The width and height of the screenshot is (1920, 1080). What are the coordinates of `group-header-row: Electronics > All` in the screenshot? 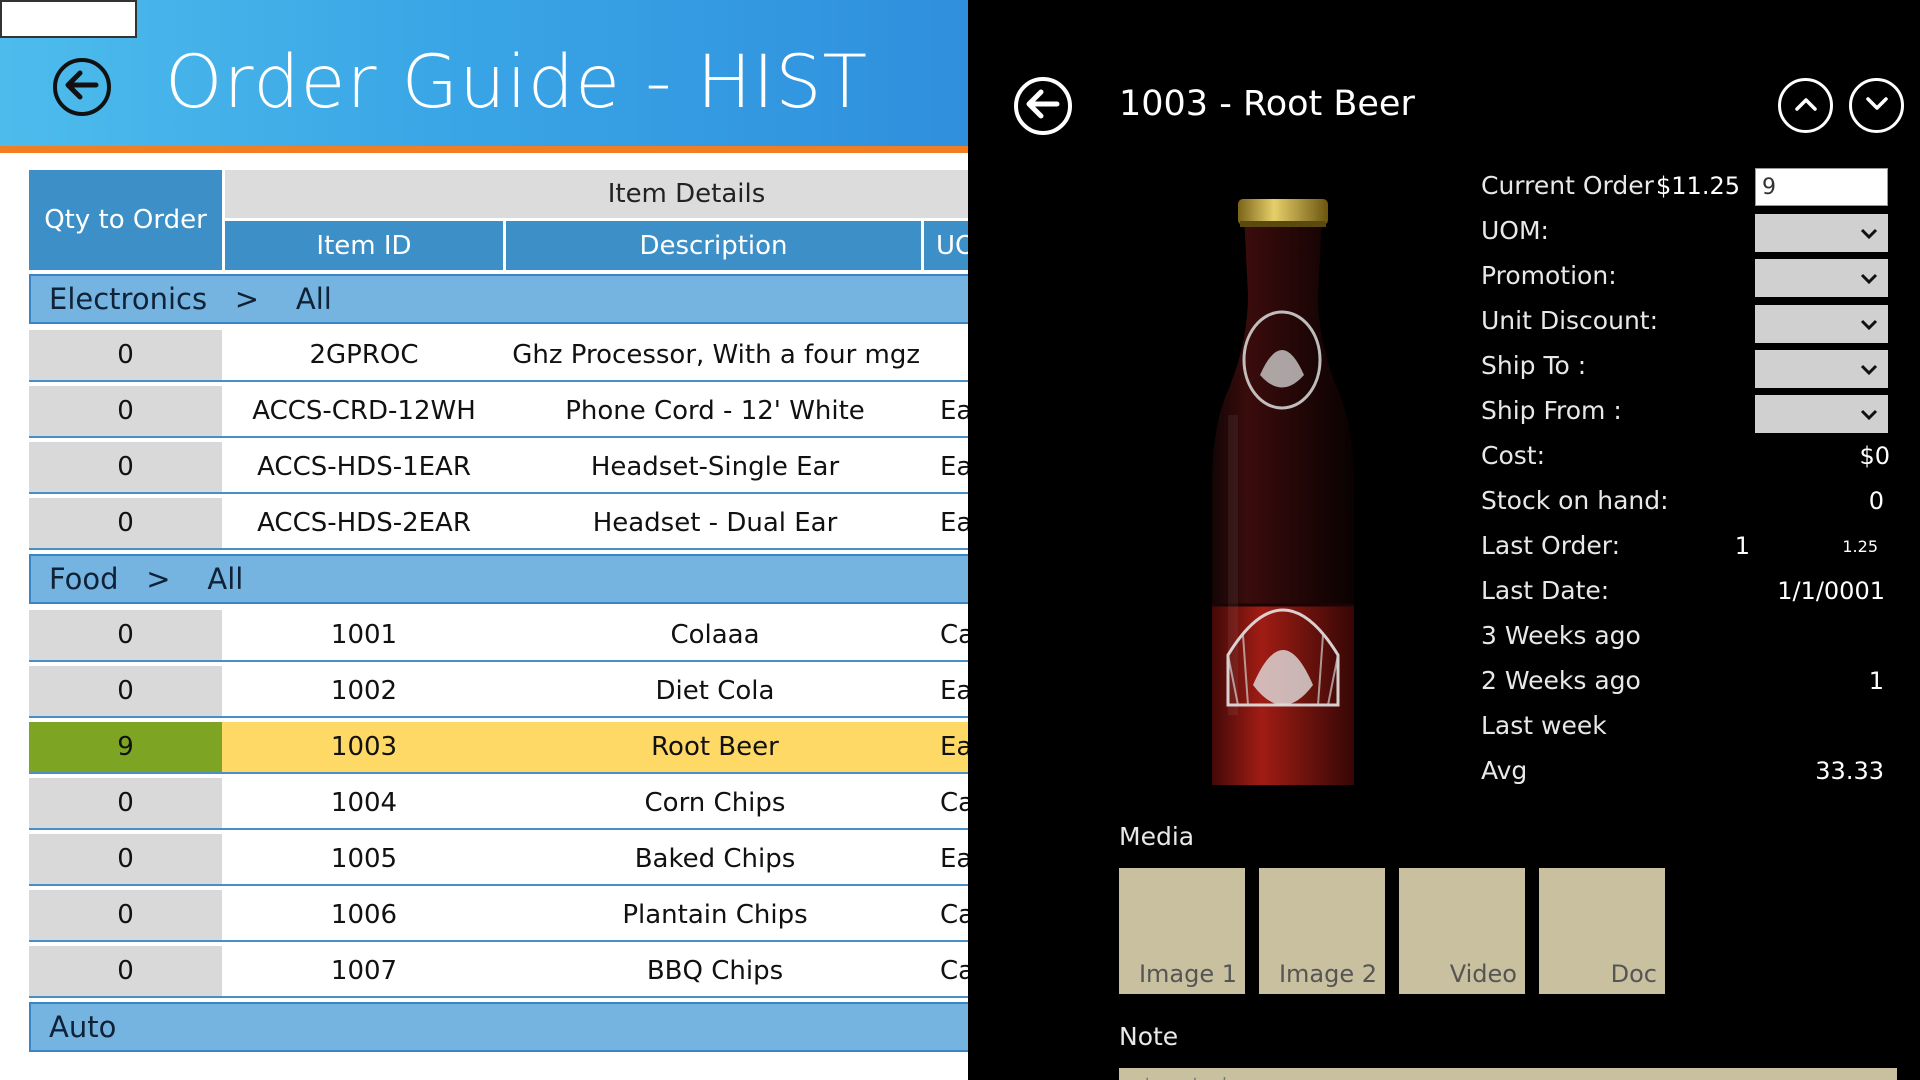 It's located at (498, 299).